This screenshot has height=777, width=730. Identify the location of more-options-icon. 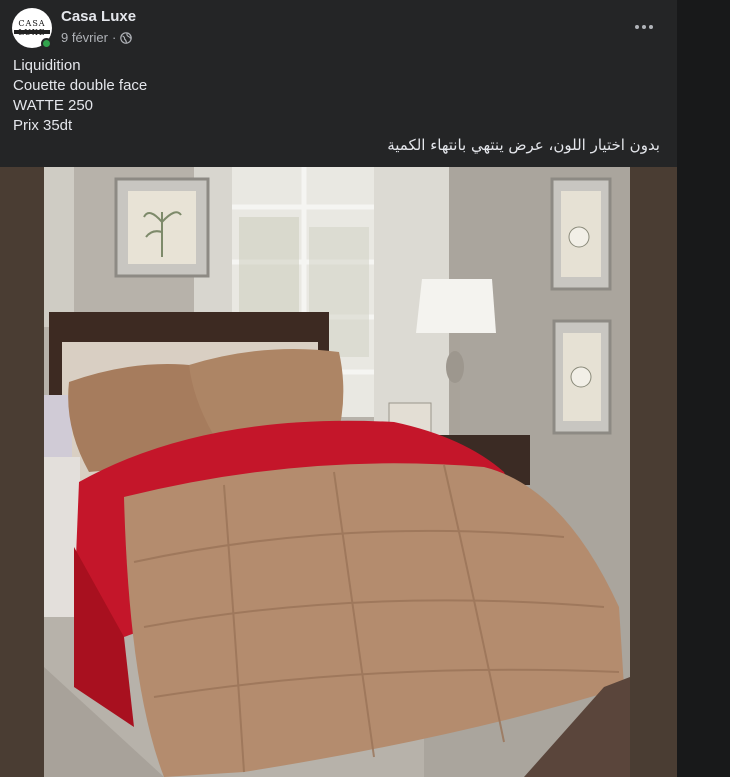
(644, 27).